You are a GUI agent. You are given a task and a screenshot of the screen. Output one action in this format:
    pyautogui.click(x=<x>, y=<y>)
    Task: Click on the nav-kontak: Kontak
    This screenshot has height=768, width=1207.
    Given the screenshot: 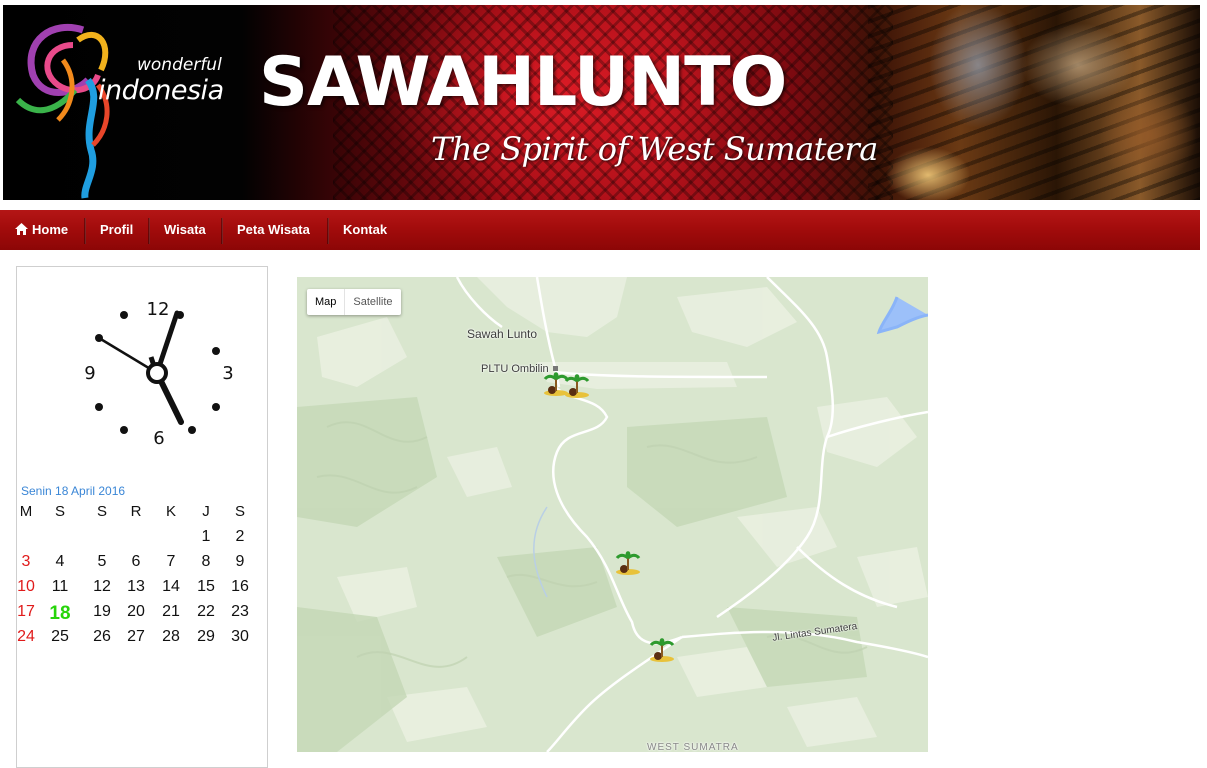 What is the action you would take?
    pyautogui.click(x=365, y=230)
    